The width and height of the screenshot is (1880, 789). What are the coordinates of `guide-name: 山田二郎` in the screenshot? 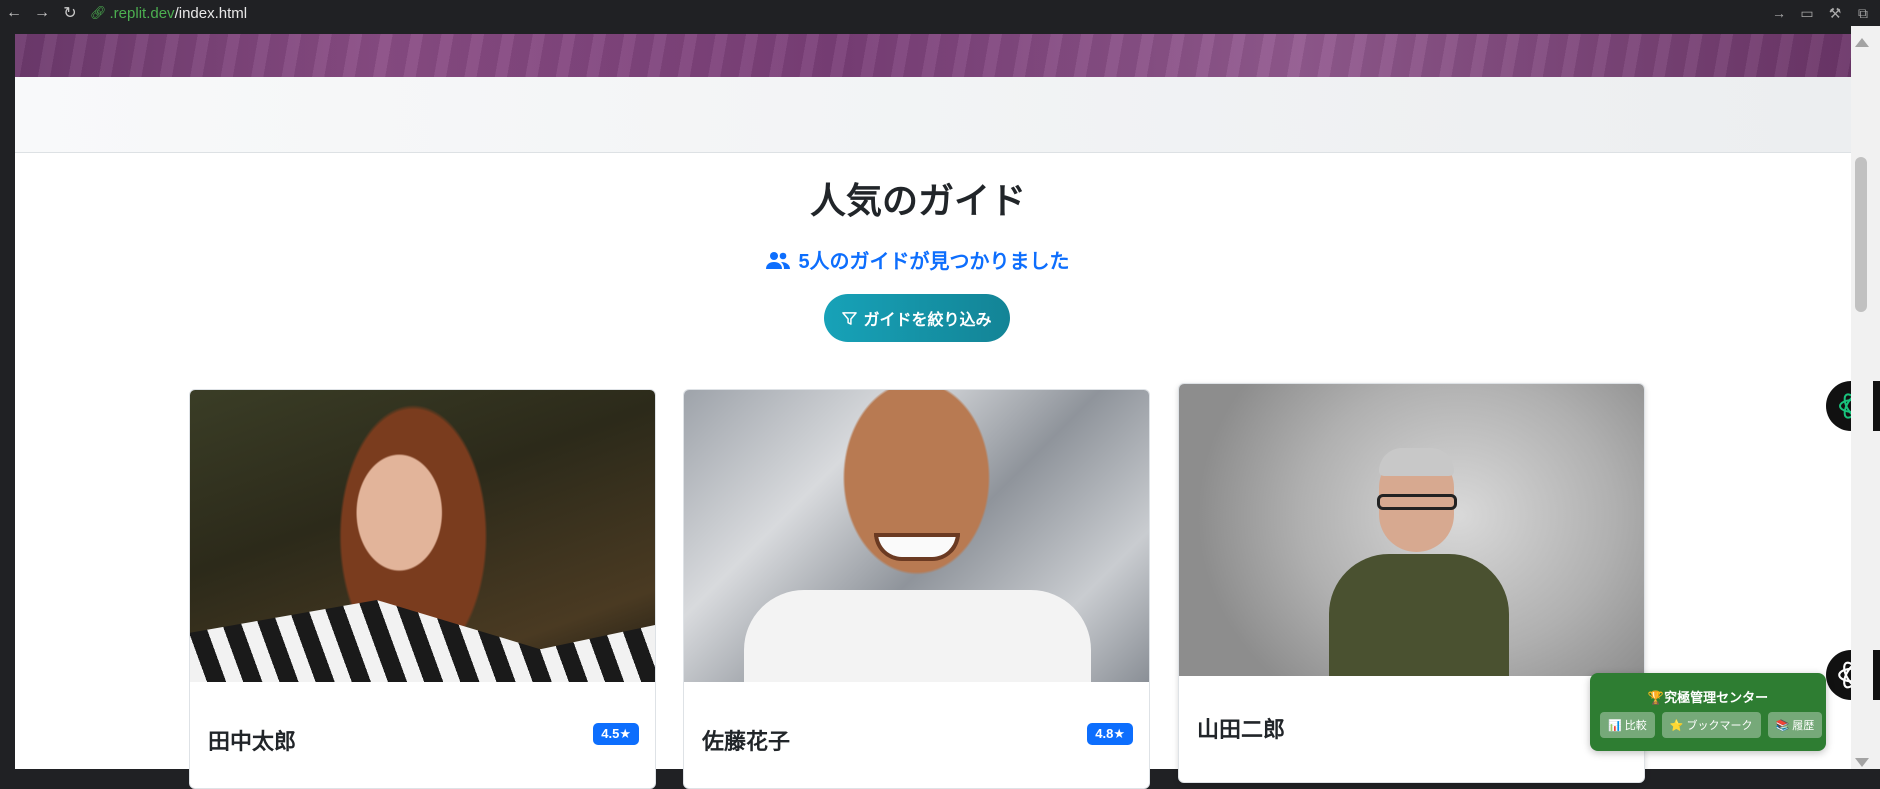 It's located at (1241, 729).